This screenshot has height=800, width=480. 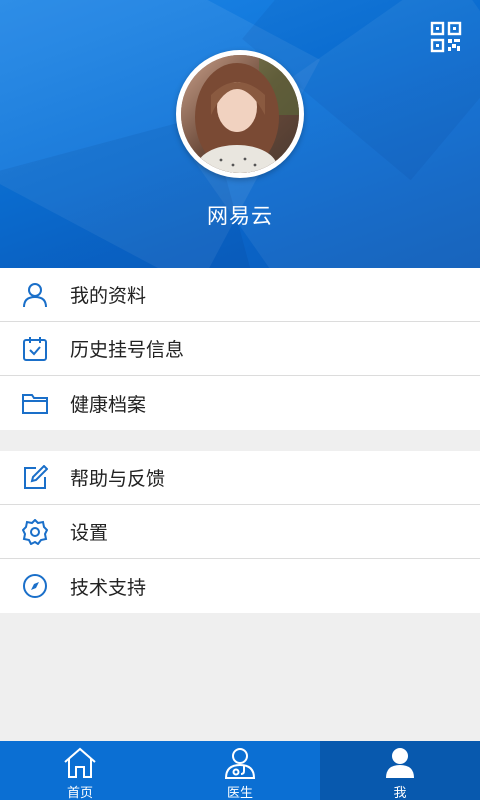 I want to click on me-icon, so click(x=400, y=763).